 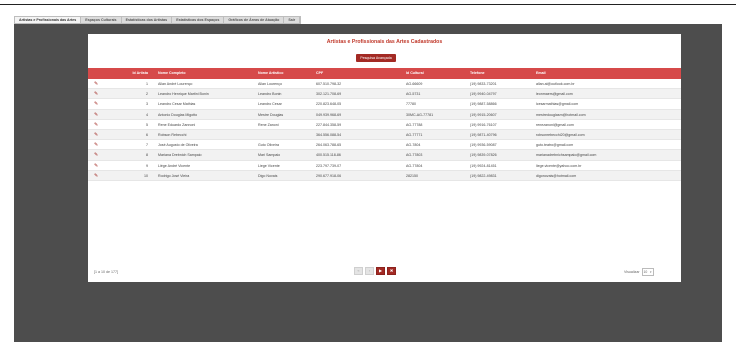 I want to click on cell-telefone: (19) 9887-58866, so click(x=483, y=104).